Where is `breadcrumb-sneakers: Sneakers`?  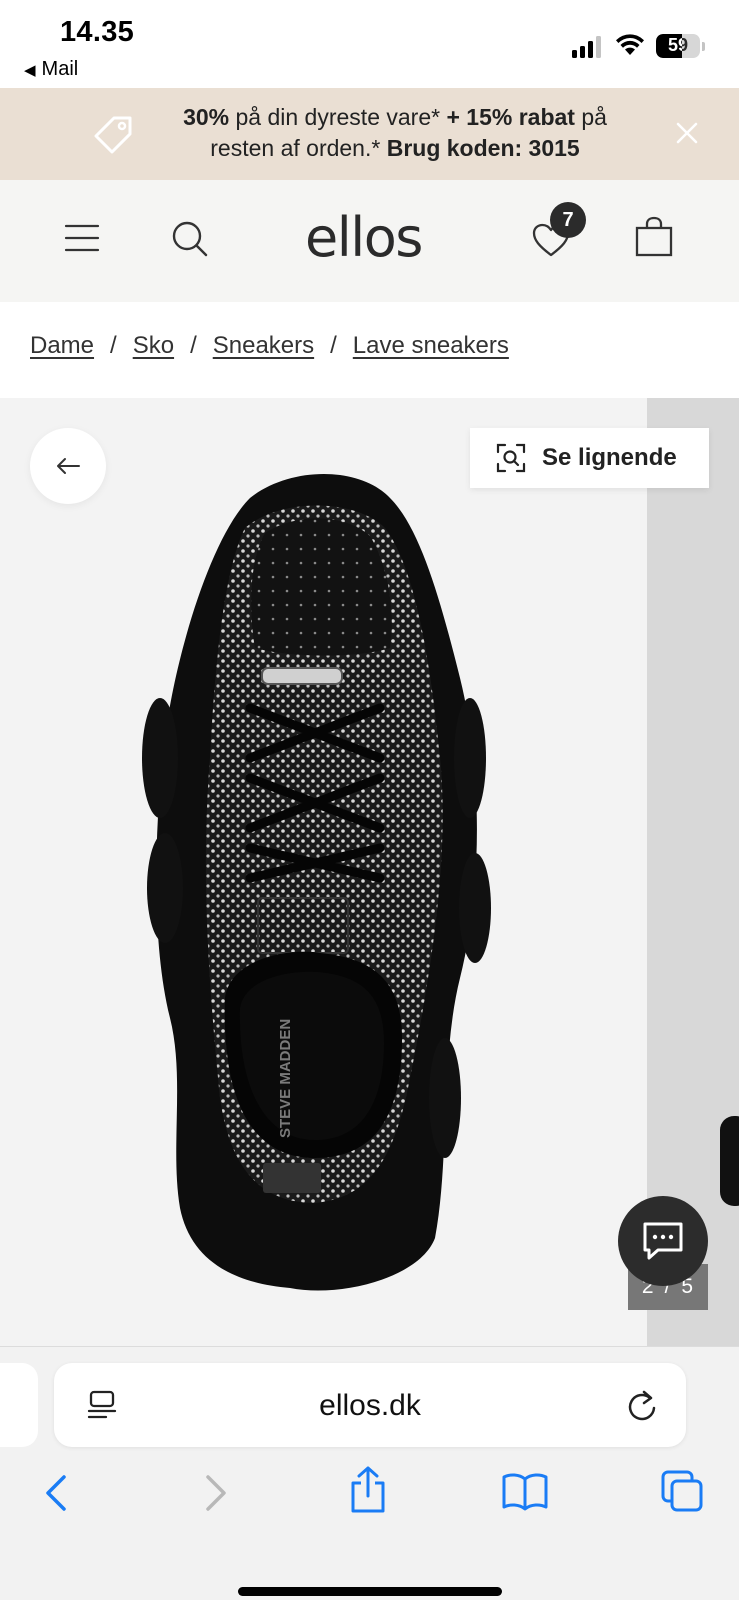 breadcrumb-sneakers: Sneakers is located at coordinates (263, 346).